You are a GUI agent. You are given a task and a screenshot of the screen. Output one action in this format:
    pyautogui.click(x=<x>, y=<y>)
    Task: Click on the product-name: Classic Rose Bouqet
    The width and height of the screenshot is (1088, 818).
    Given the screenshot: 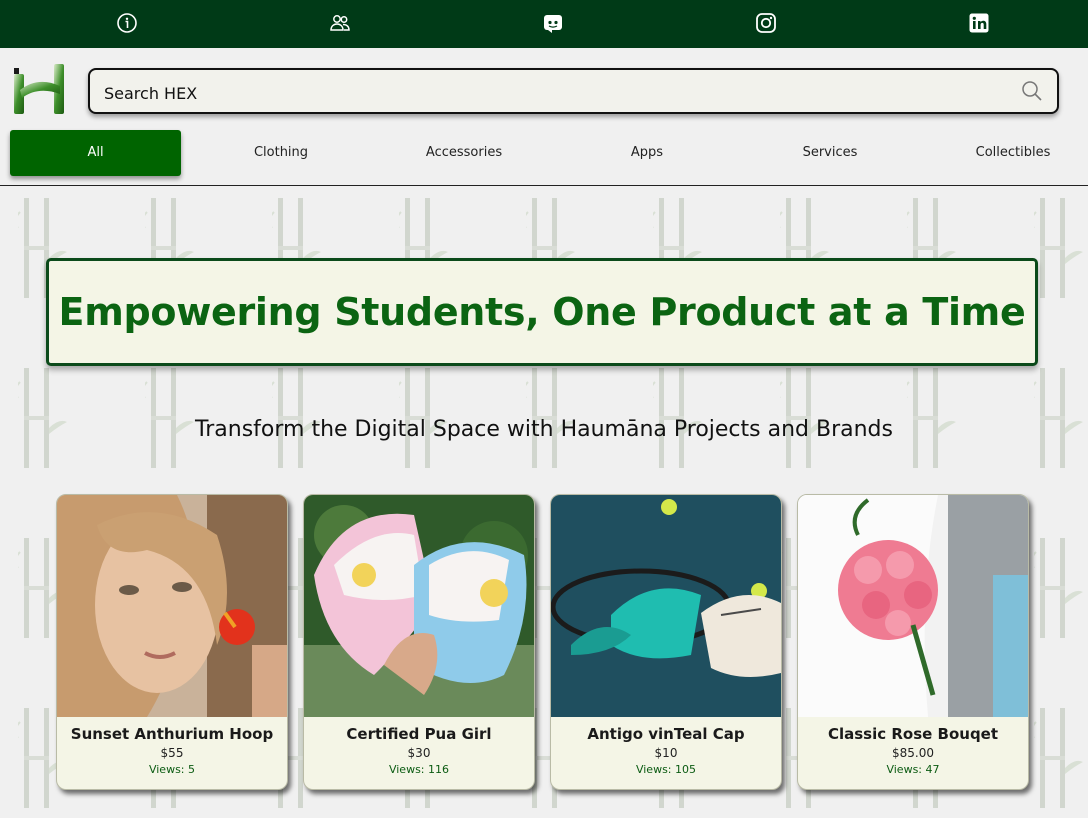 What is the action you would take?
    pyautogui.click(x=913, y=734)
    